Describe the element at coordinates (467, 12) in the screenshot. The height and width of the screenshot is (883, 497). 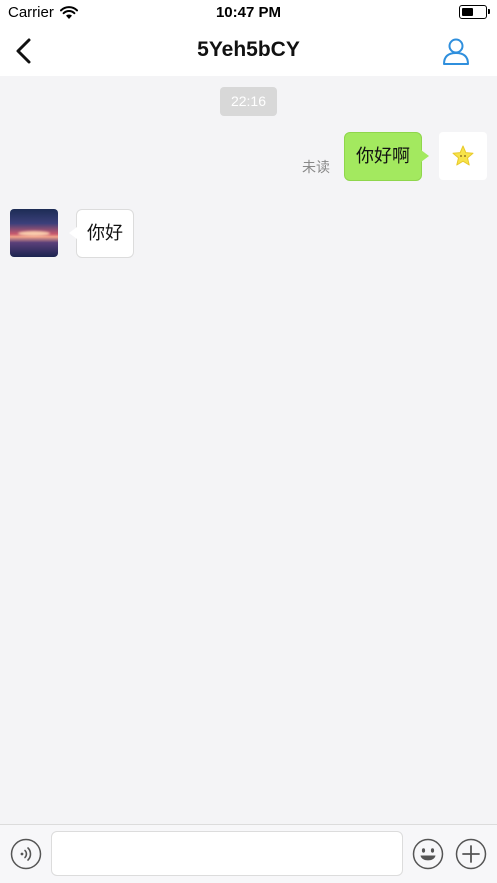
I see `battery-fill` at that location.